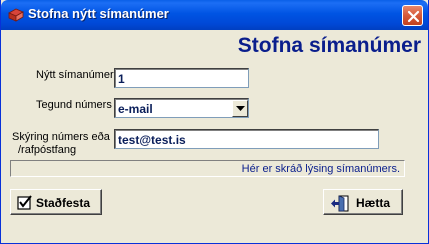  Describe the element at coordinates (74, 105) in the screenshot. I see `type-label: Tegund númers` at that location.